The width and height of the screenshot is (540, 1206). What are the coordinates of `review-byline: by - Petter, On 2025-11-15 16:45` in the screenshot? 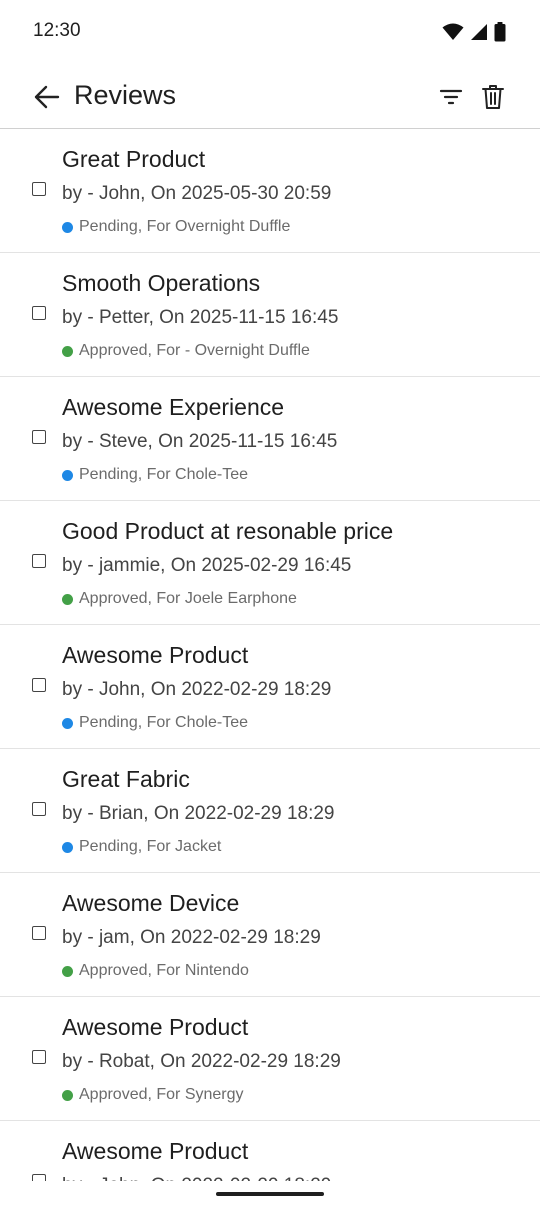 It's located at (200, 317).